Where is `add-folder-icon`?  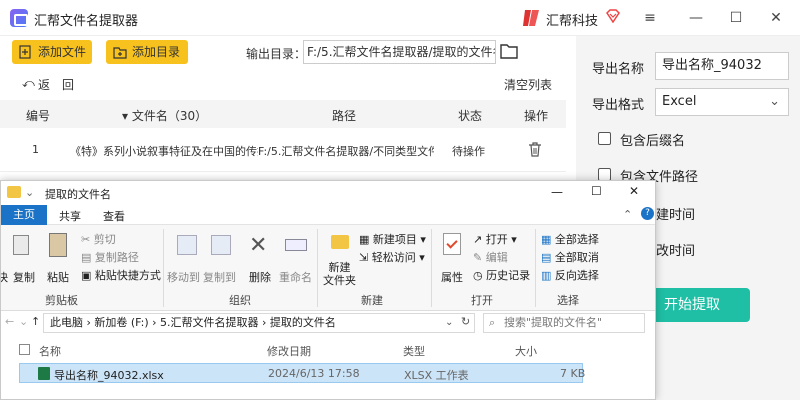
add-folder-icon is located at coordinates (120, 53).